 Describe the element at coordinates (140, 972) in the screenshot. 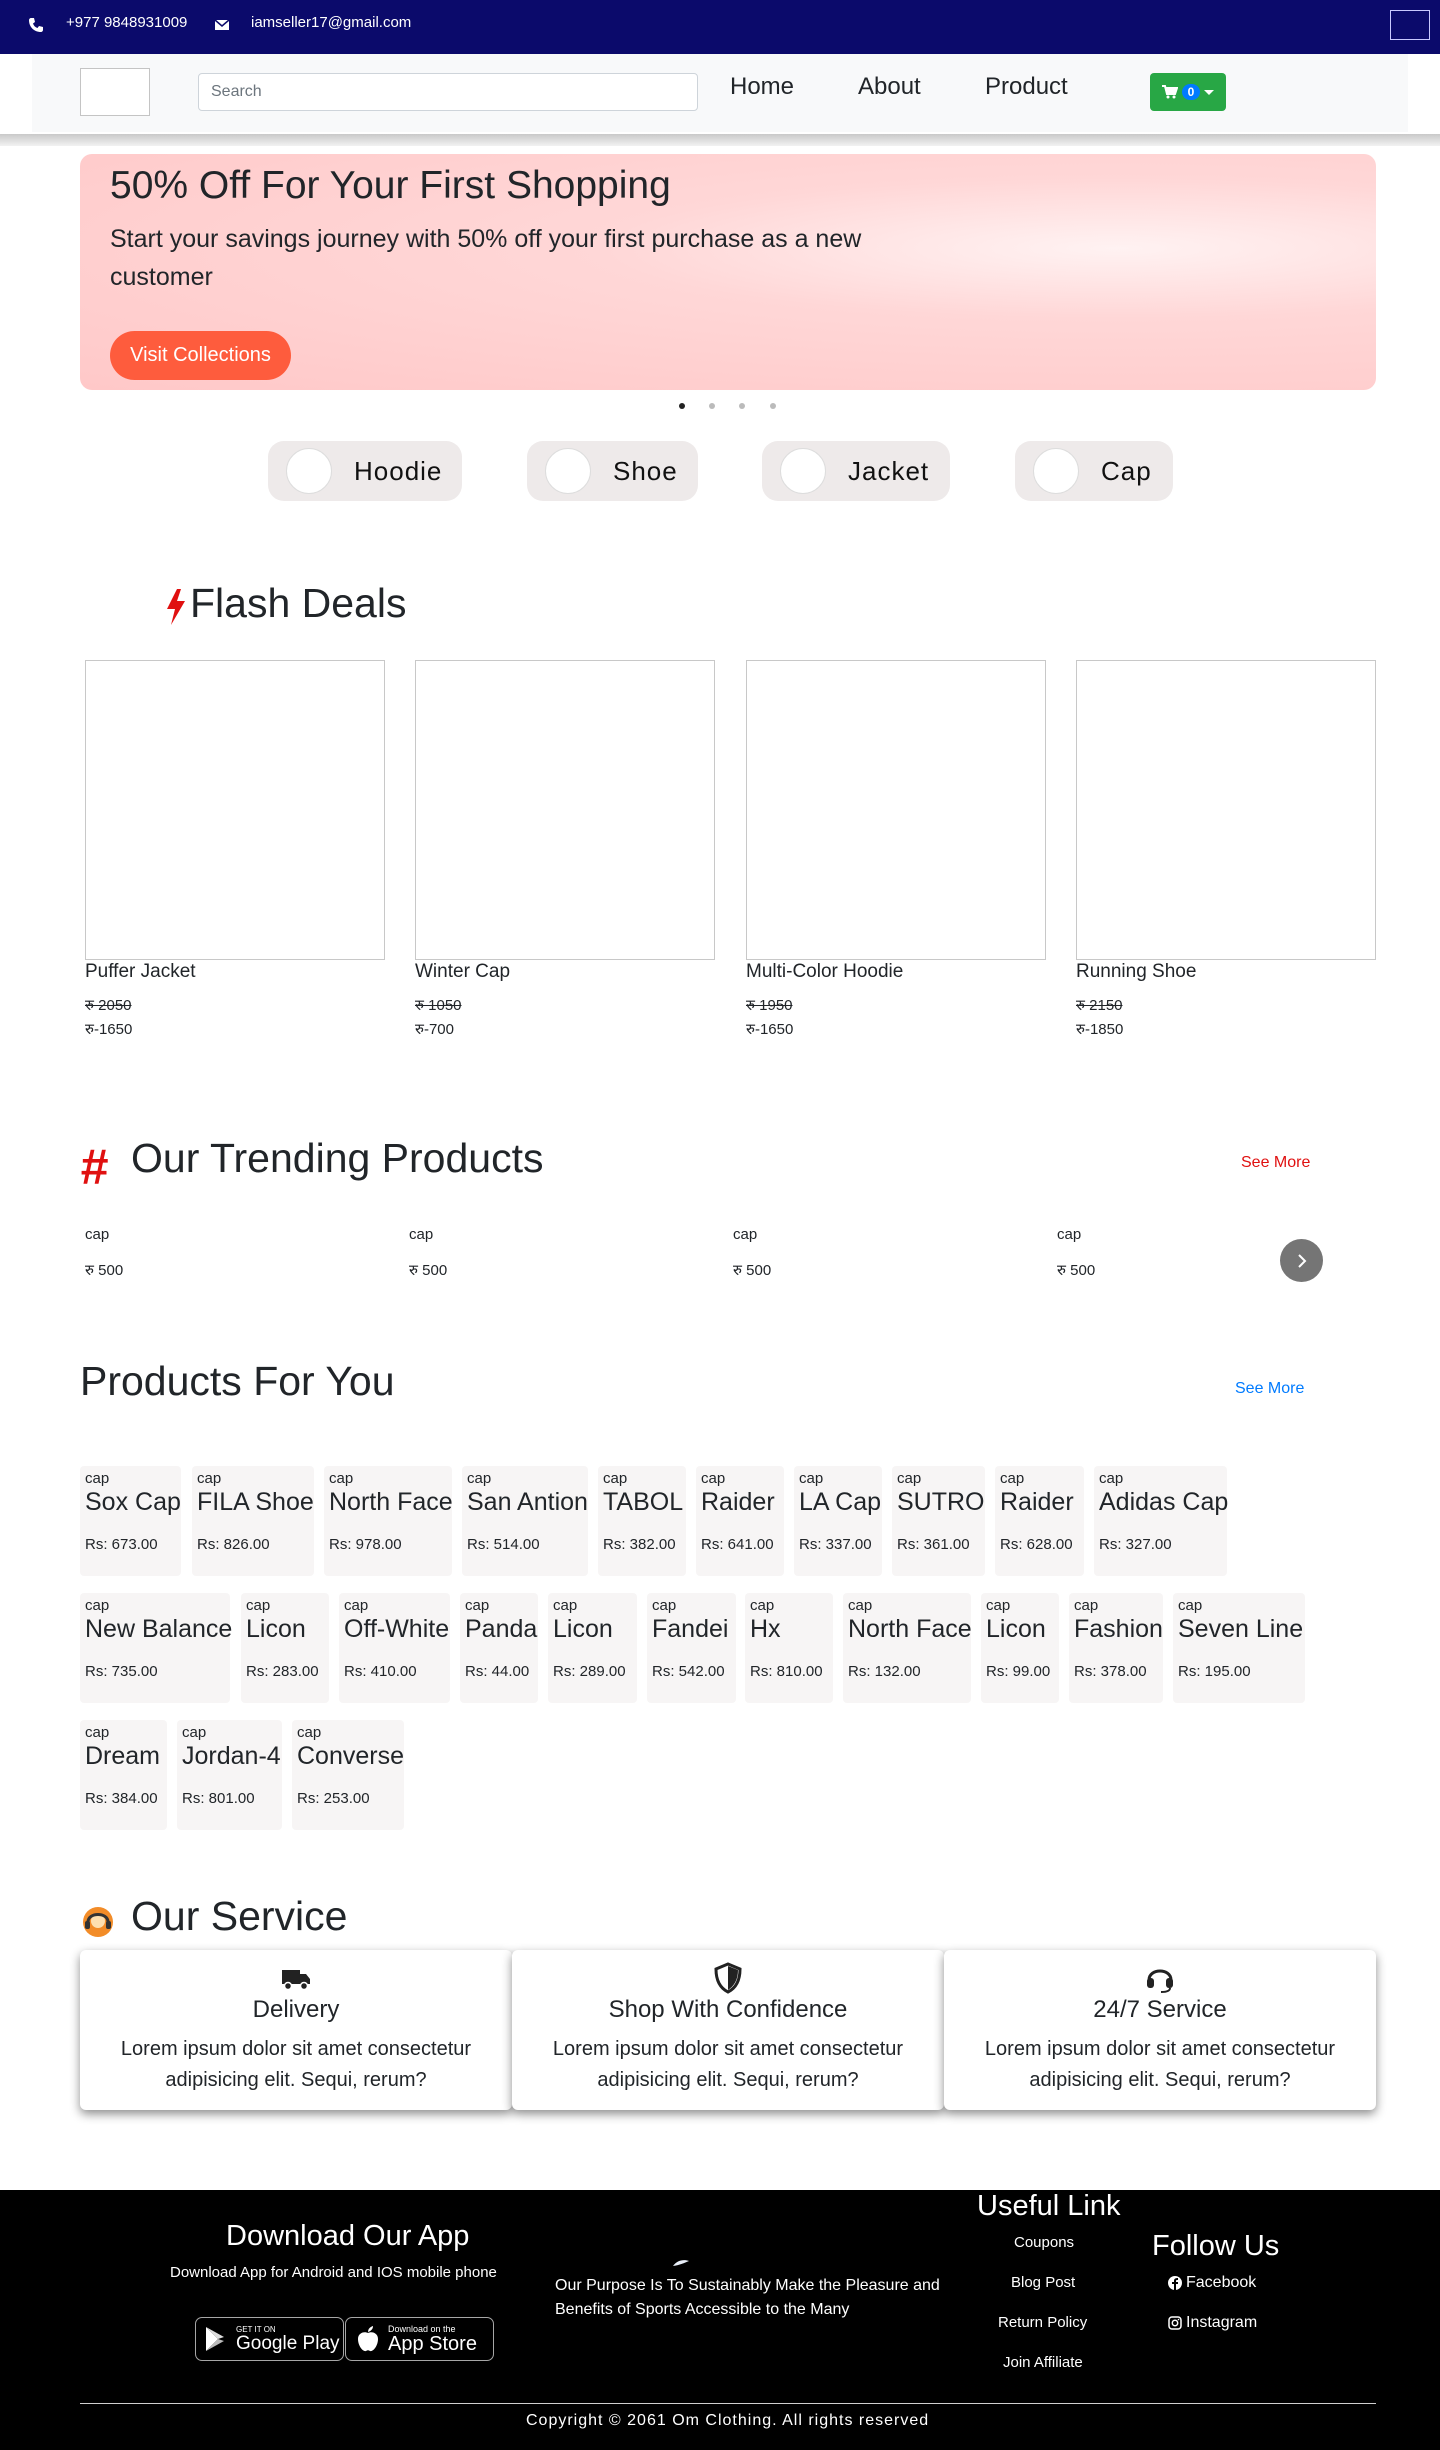

I see `product-name: Puffer Jacket` at that location.